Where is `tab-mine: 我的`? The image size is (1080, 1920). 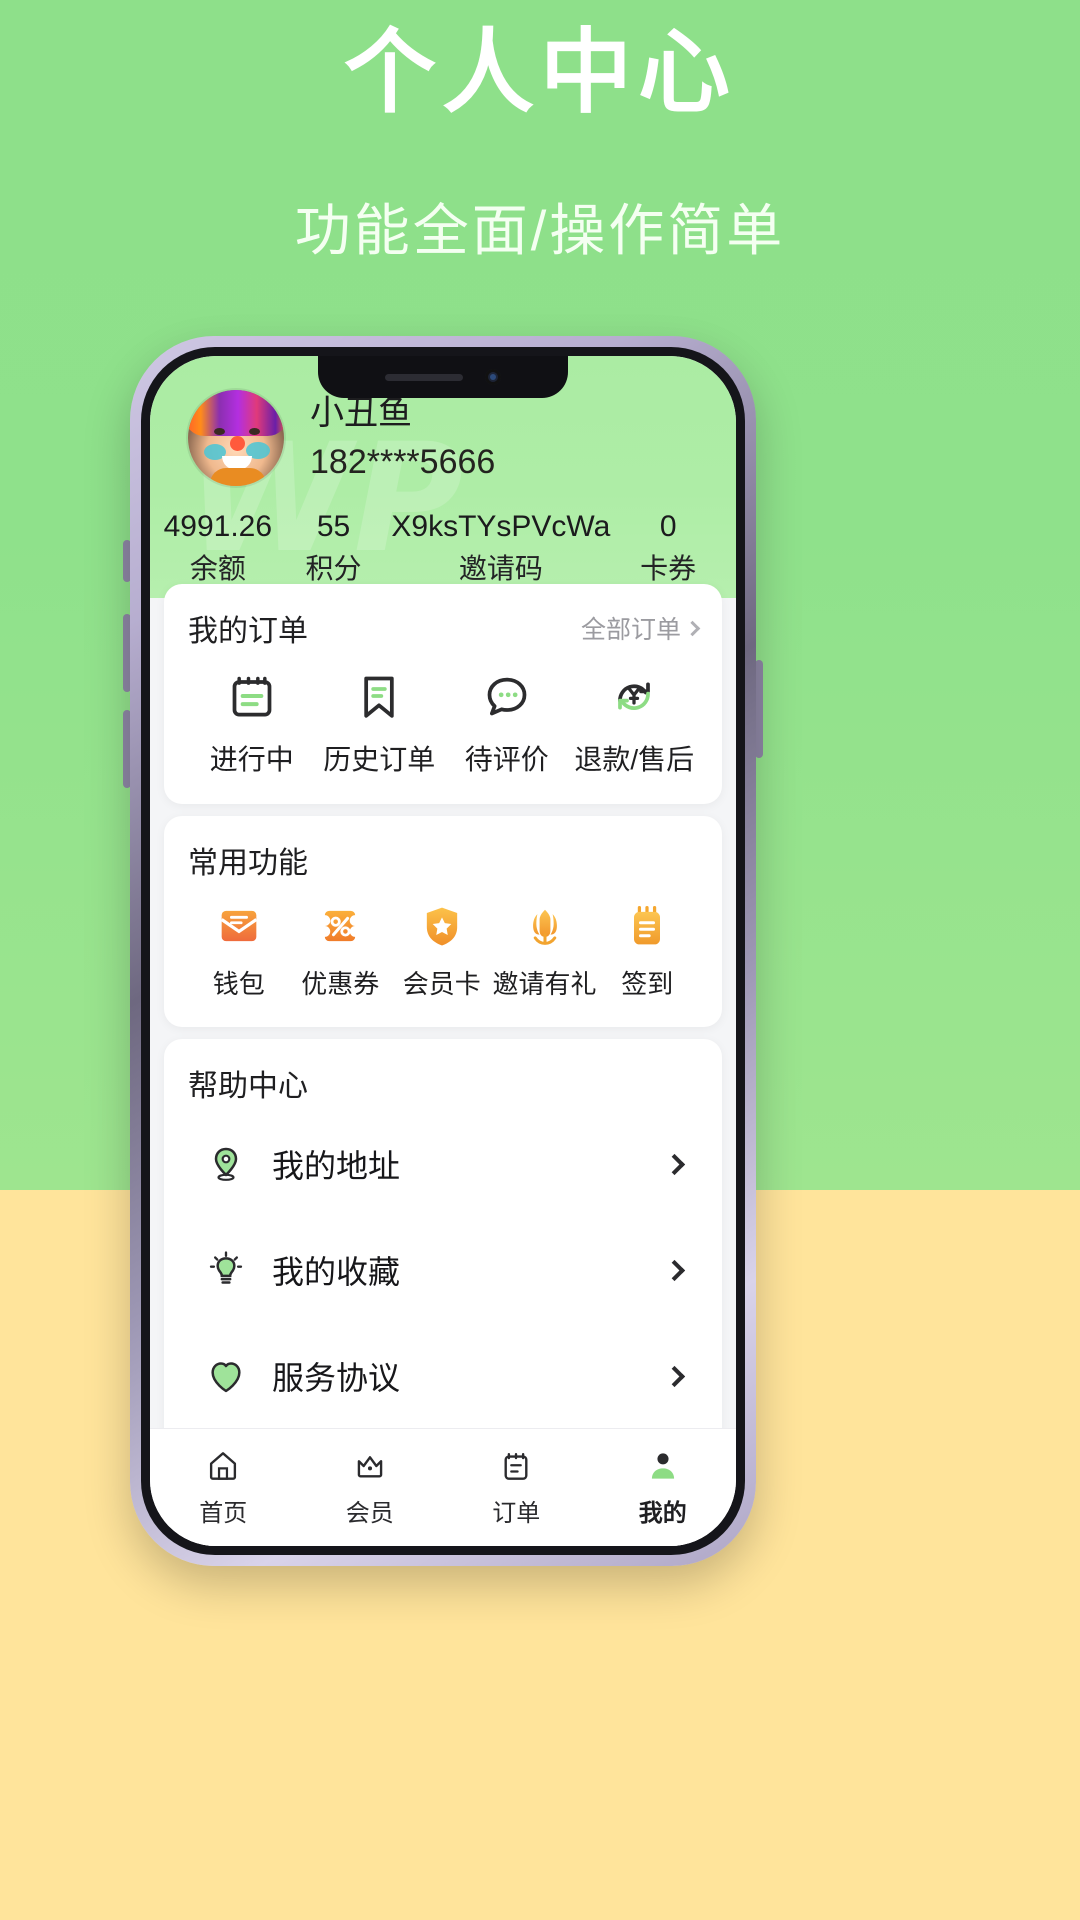
tab-mine: 我的 is located at coordinates (663, 1487).